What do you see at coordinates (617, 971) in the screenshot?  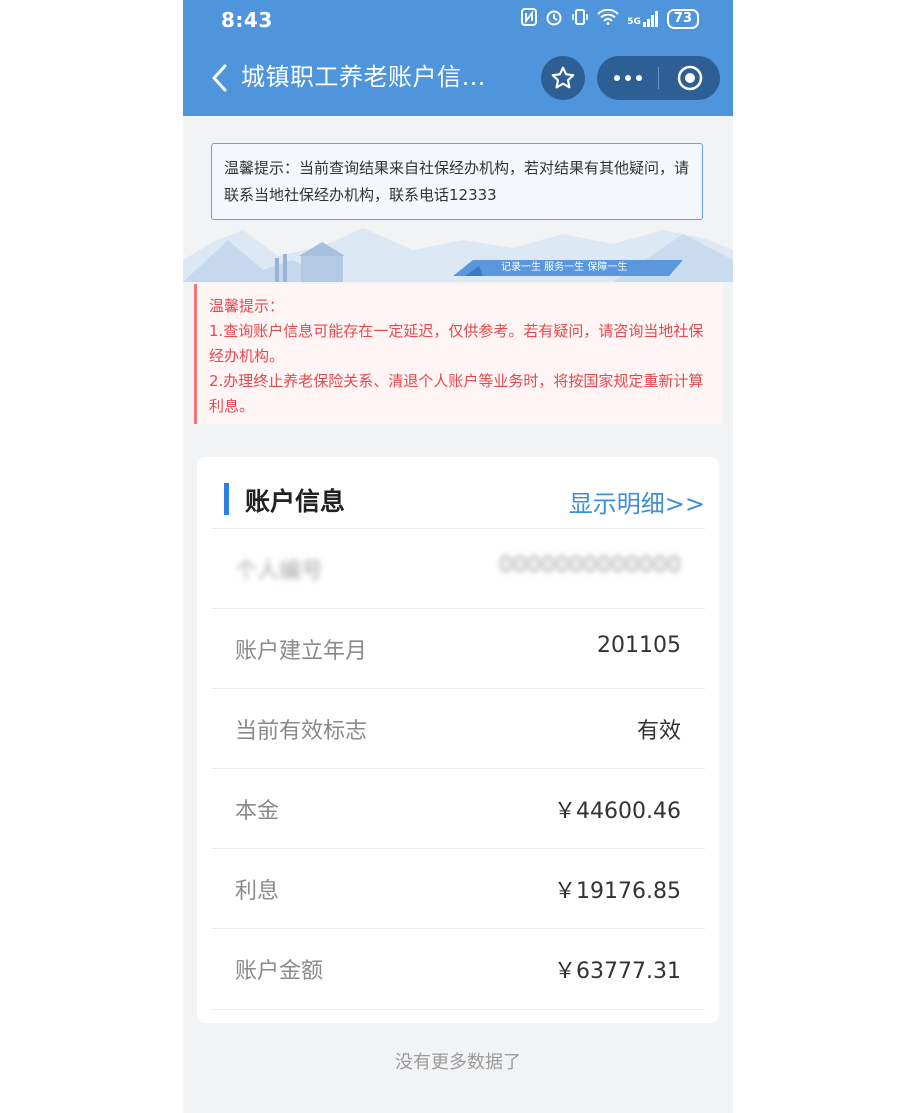 I see `row-value: ￥63777.31` at bounding box center [617, 971].